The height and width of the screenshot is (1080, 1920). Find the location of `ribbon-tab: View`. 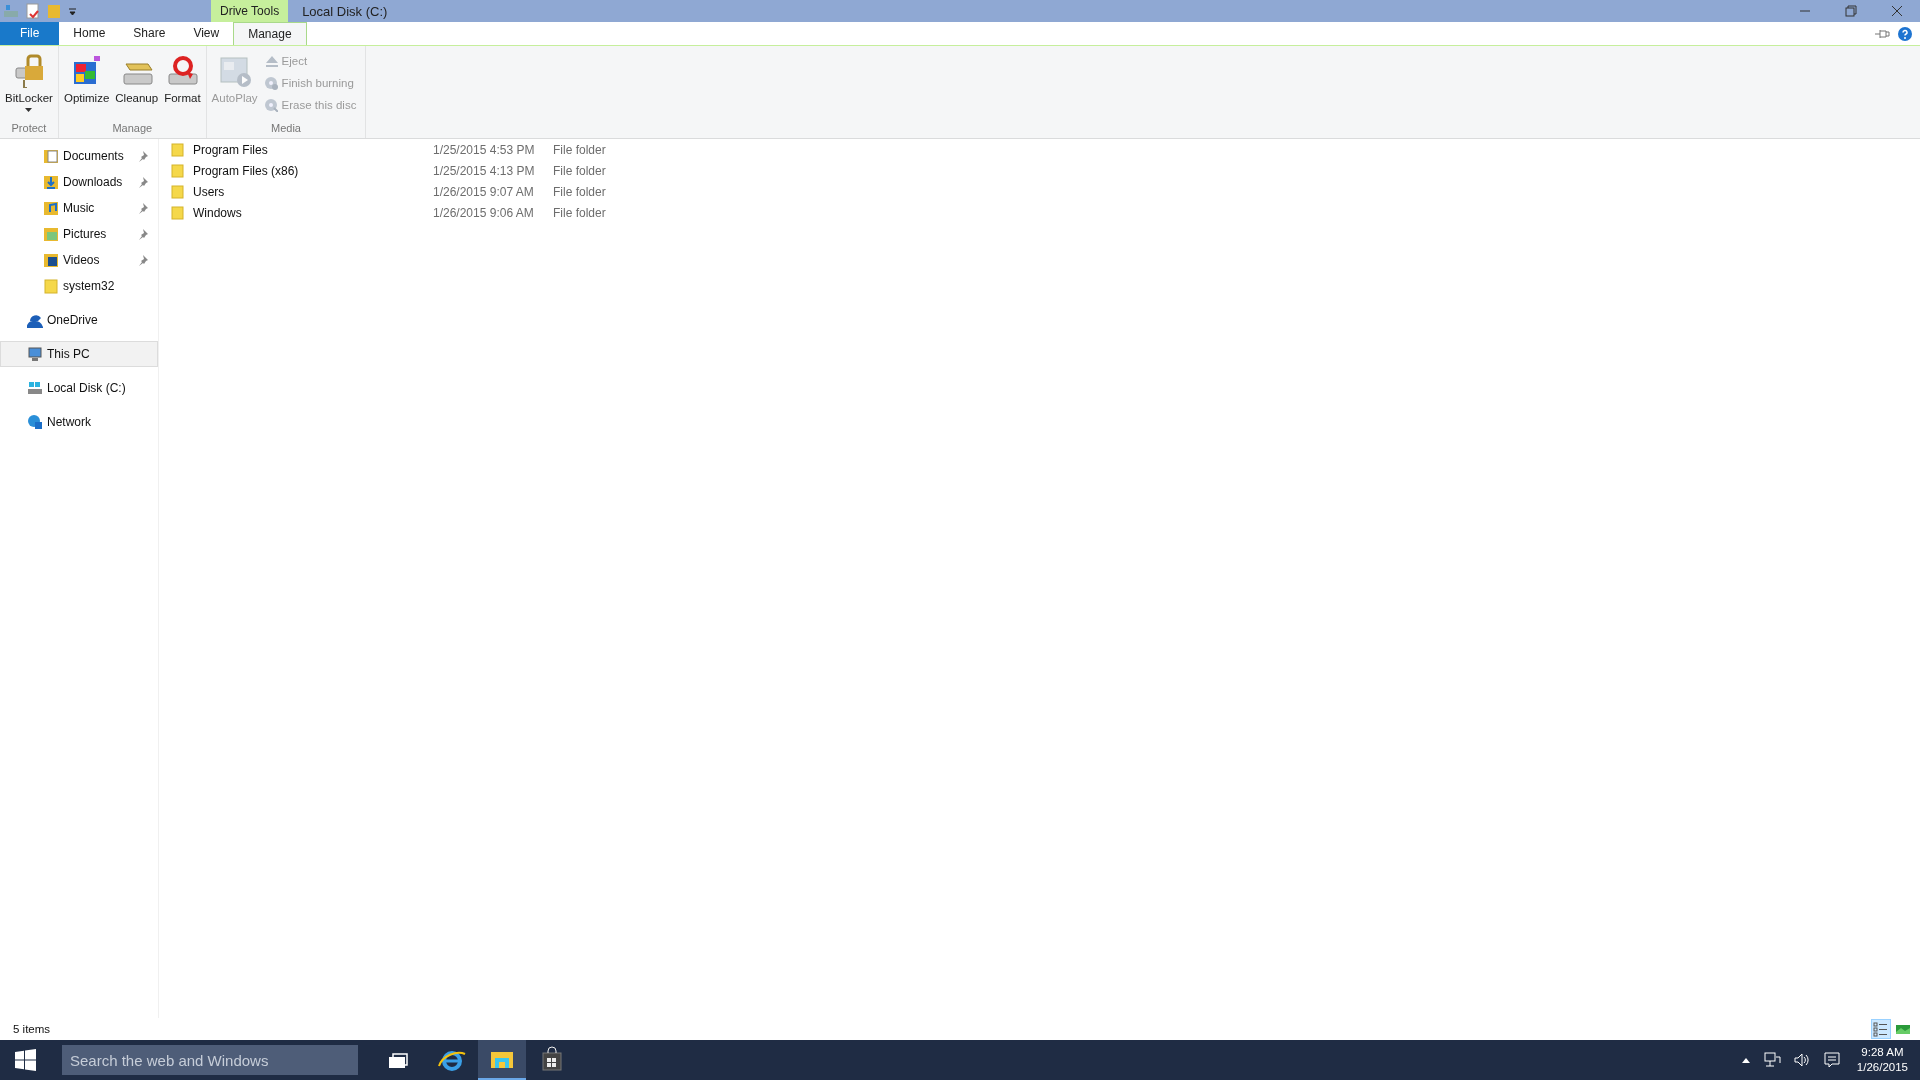

ribbon-tab: View is located at coordinates (206, 33).